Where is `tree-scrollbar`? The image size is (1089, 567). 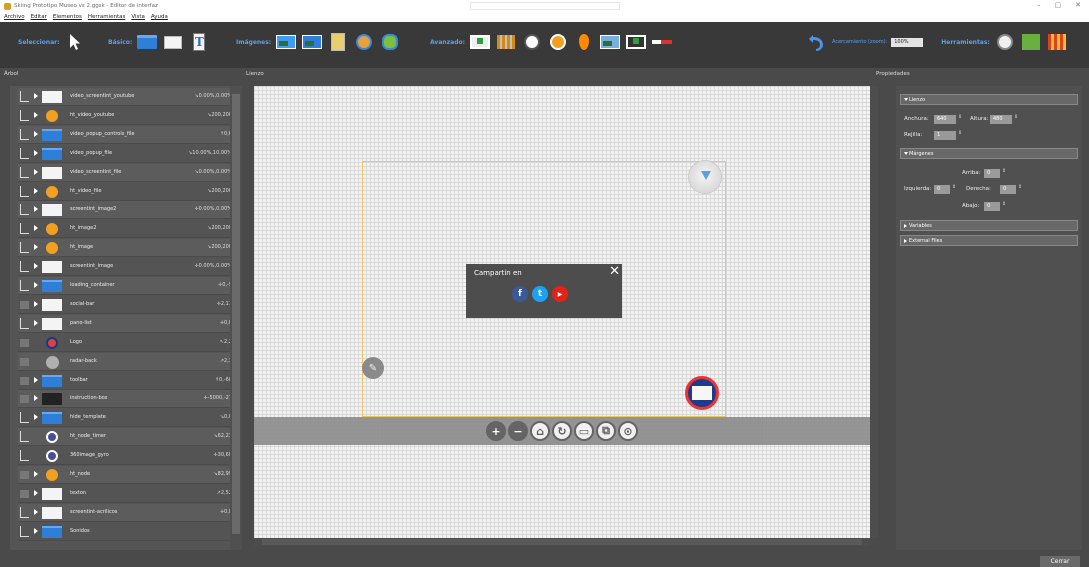 tree-scrollbar is located at coordinates (236, 318).